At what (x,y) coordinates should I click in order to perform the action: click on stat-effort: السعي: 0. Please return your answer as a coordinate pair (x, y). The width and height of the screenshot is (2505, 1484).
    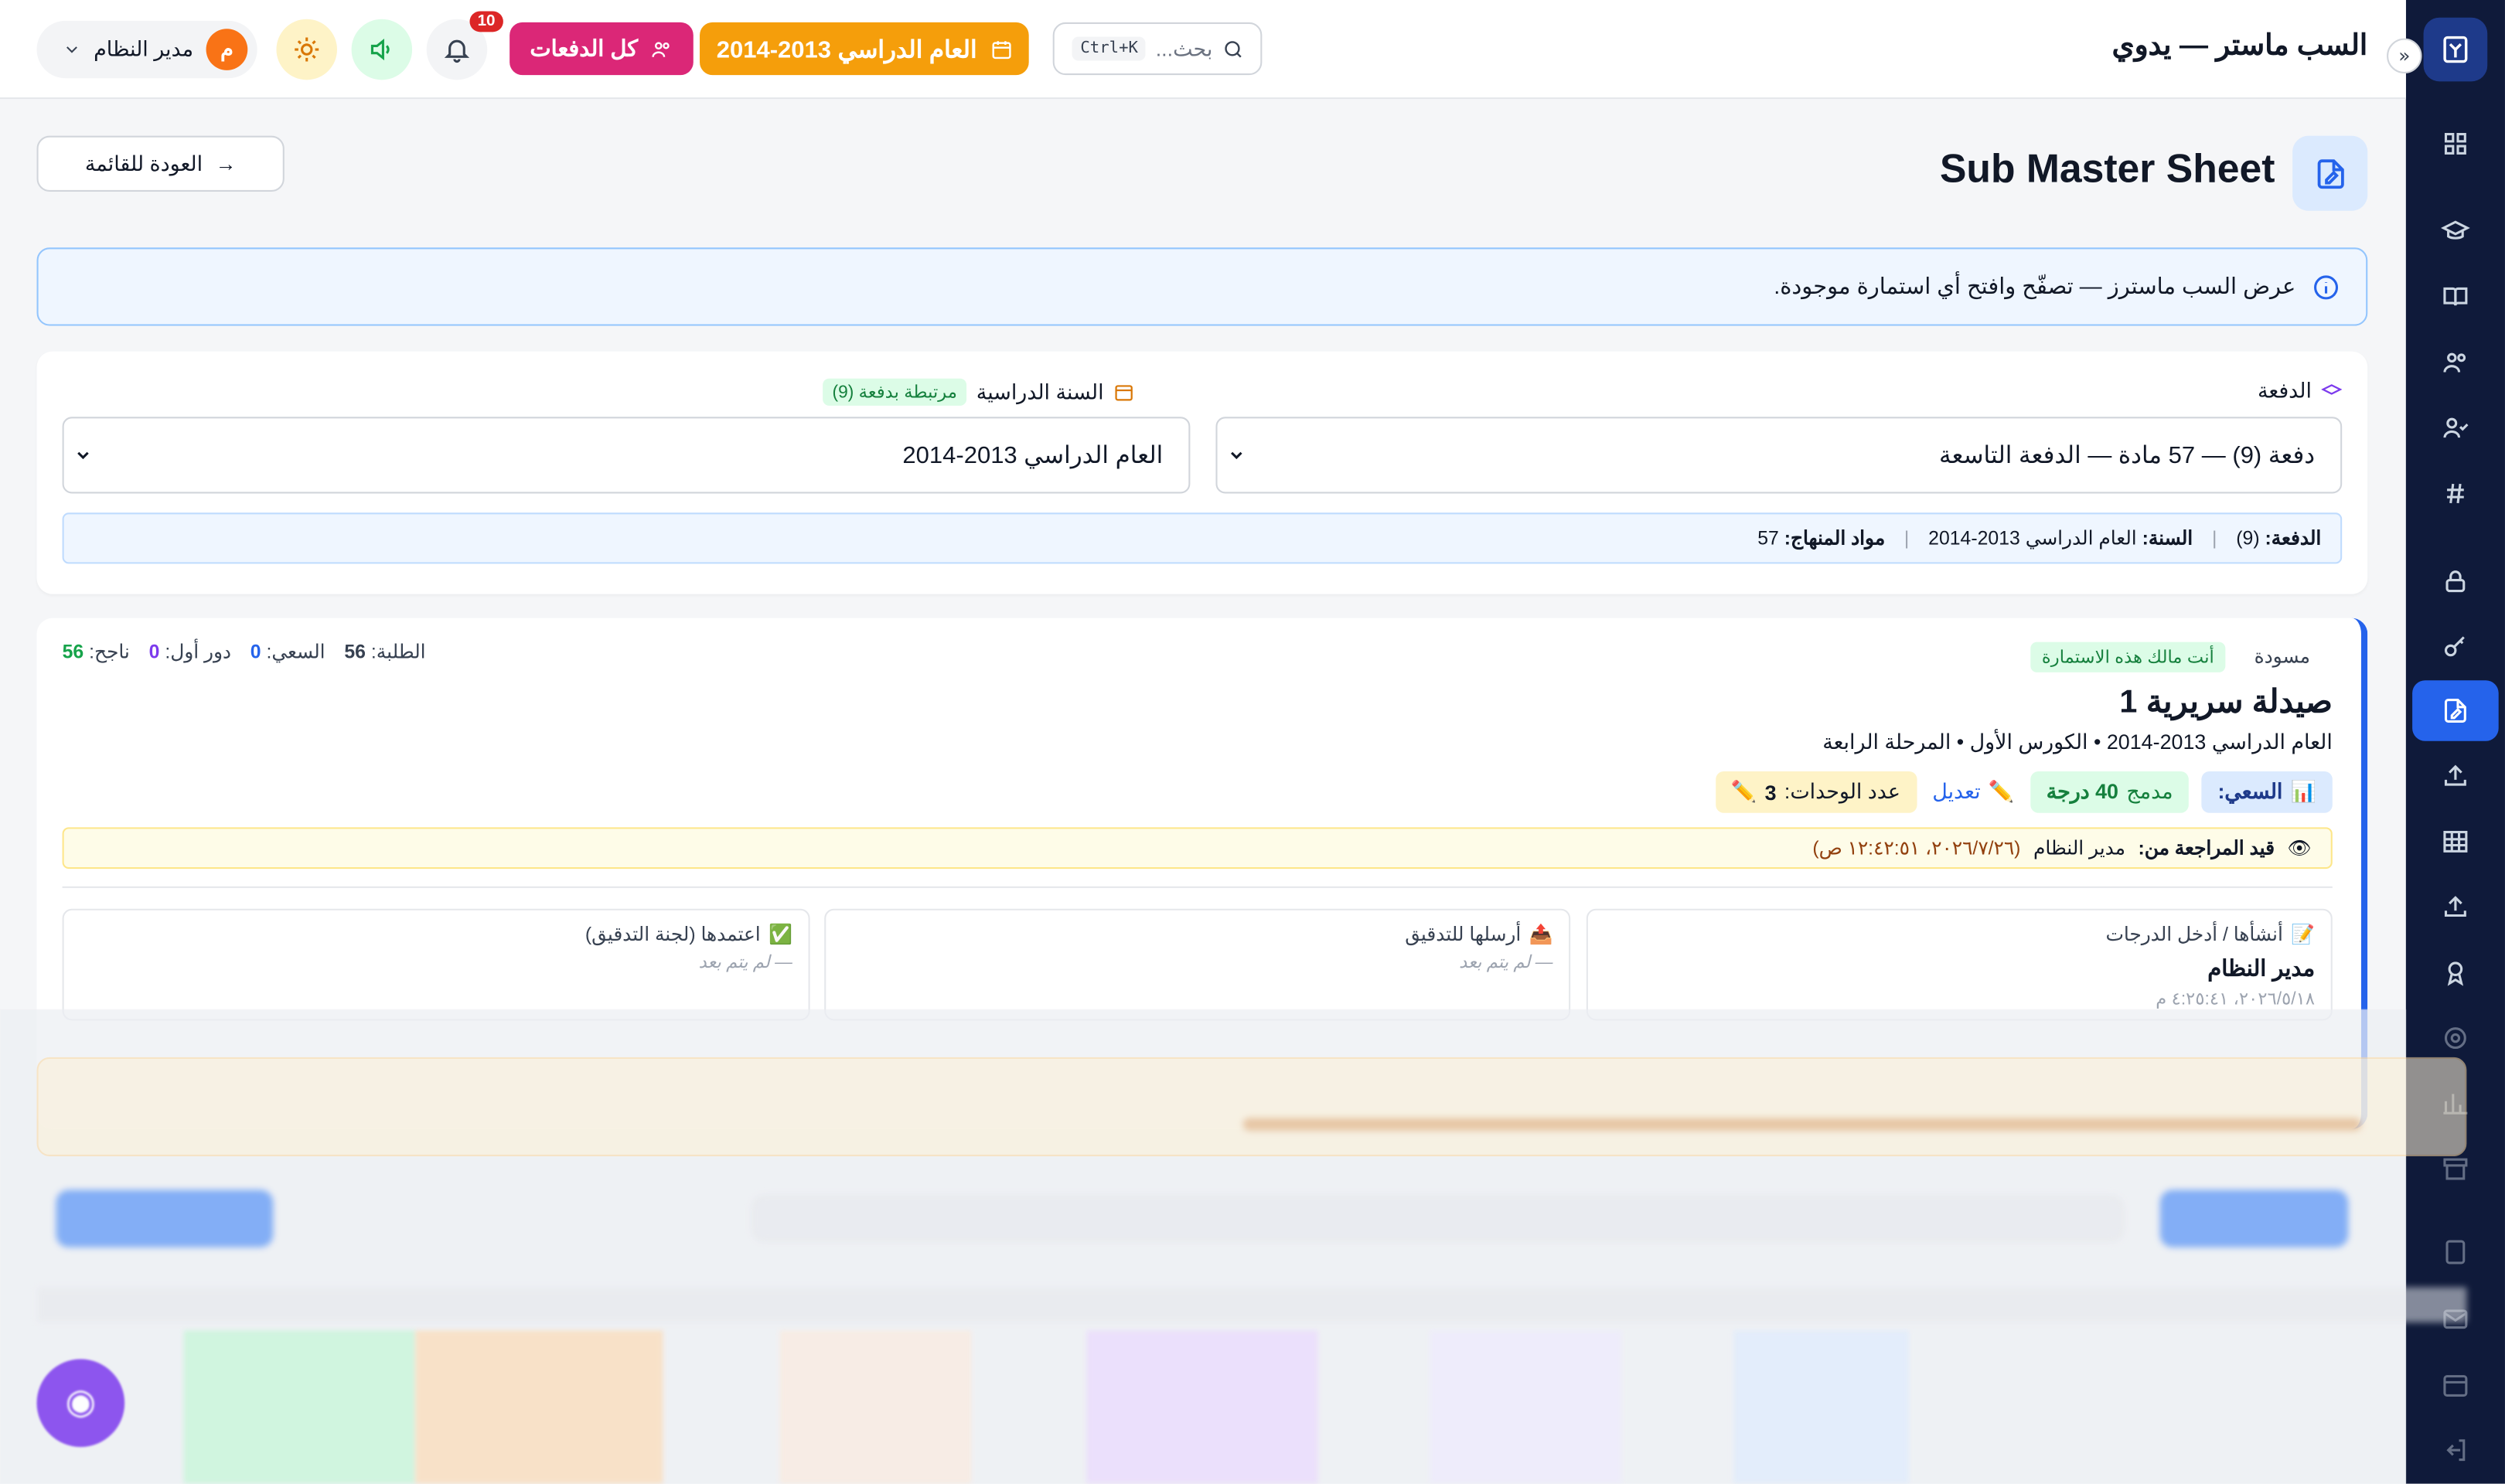
    Looking at the image, I should click on (287, 652).